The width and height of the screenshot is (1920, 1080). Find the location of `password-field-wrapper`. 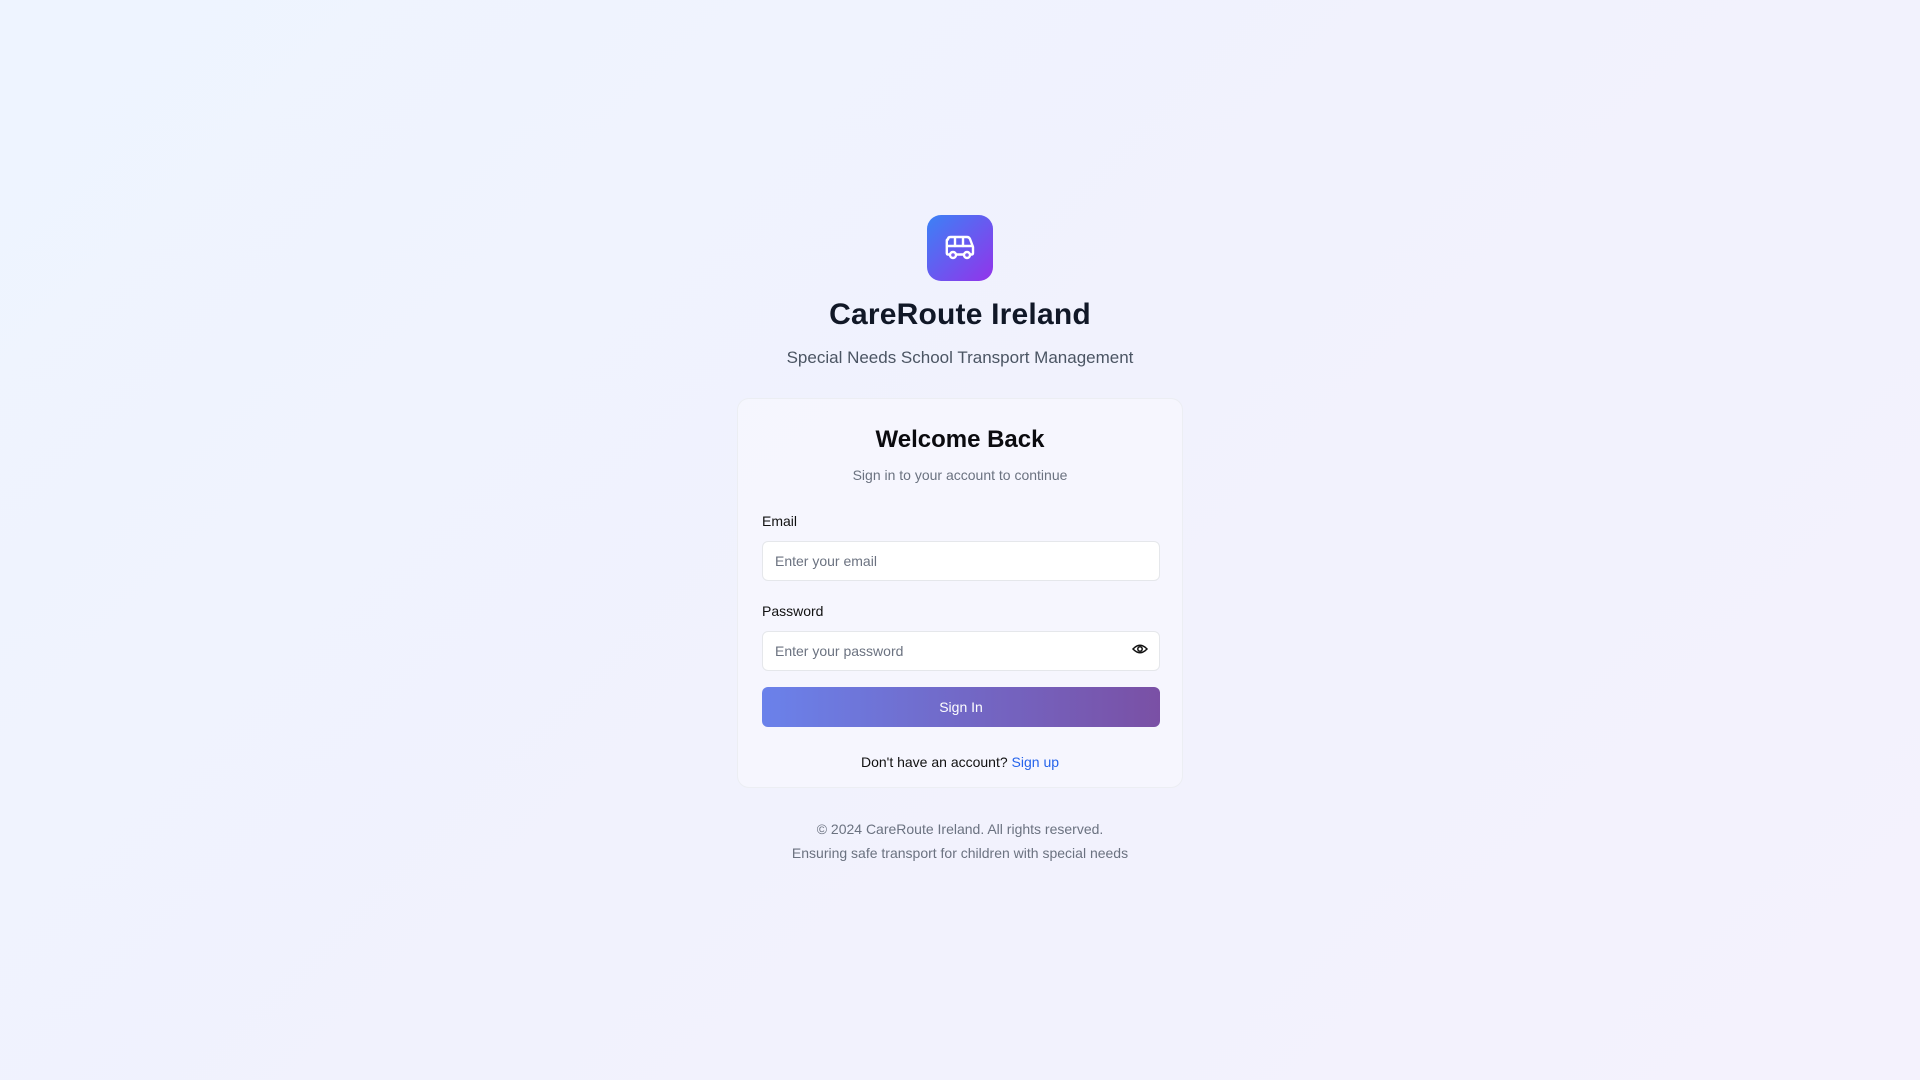

password-field-wrapper is located at coordinates (961, 651).